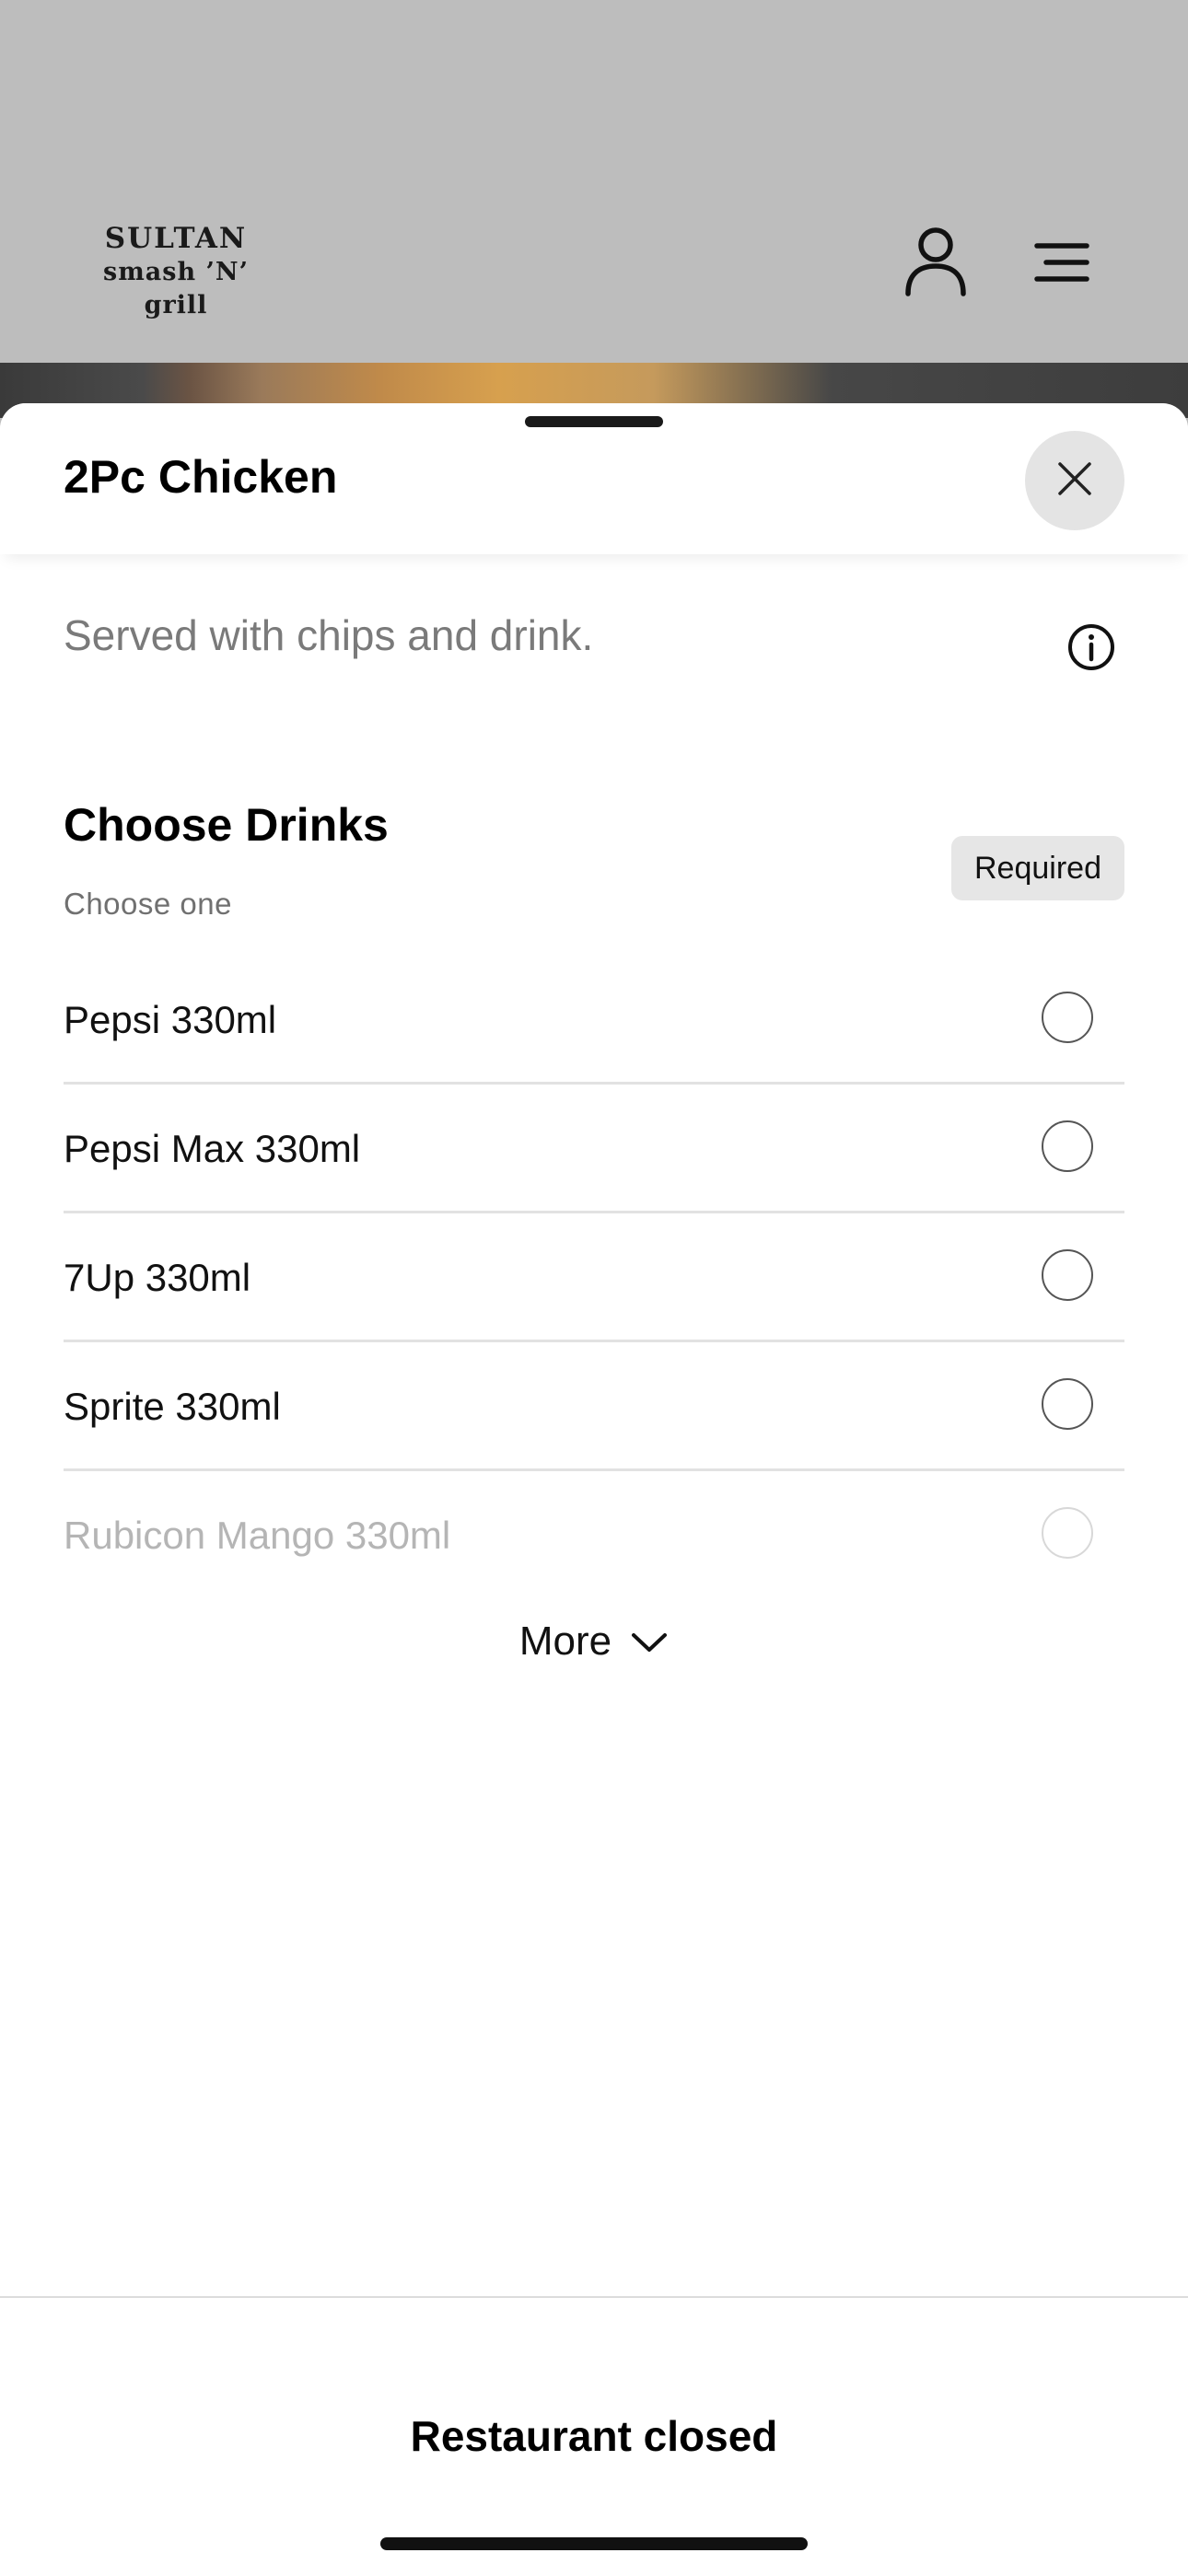 This screenshot has height=2576, width=1188. What do you see at coordinates (594, 2543) in the screenshot?
I see `home-indicator` at bounding box center [594, 2543].